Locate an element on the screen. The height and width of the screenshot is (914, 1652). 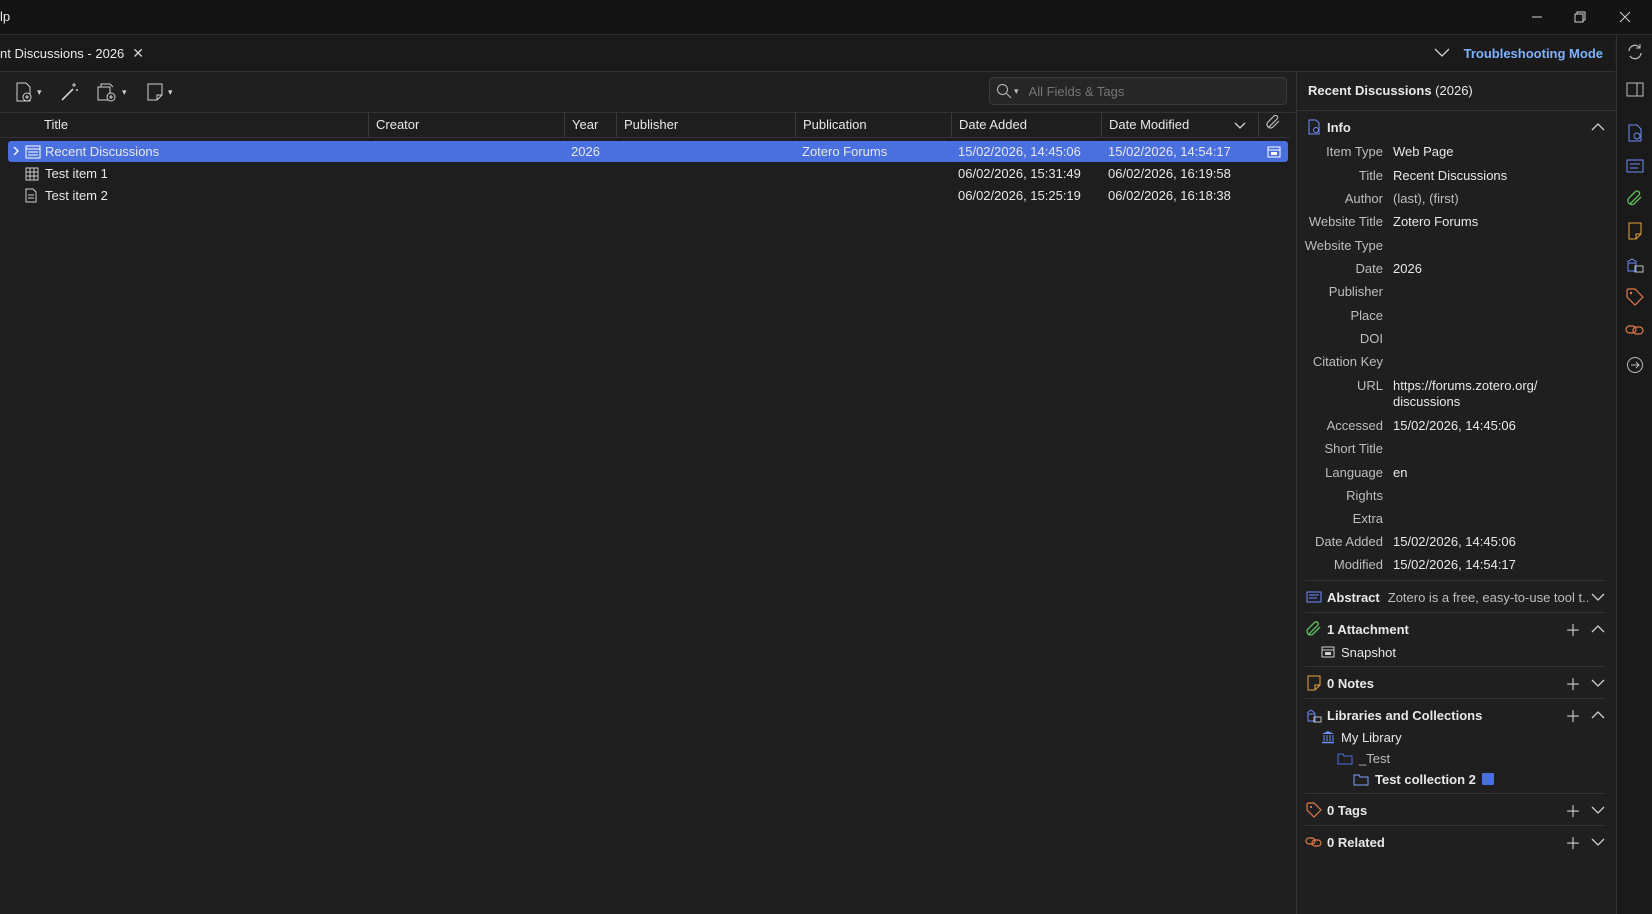
row-year: 2026 is located at coordinates (585, 151).